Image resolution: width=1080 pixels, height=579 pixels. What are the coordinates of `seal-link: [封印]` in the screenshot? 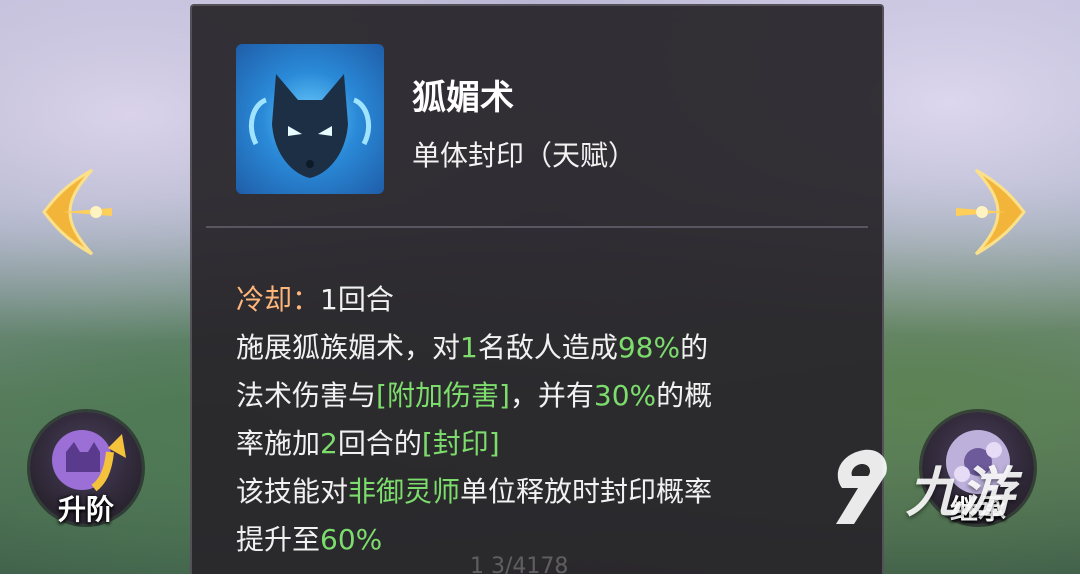 It's located at (461, 443).